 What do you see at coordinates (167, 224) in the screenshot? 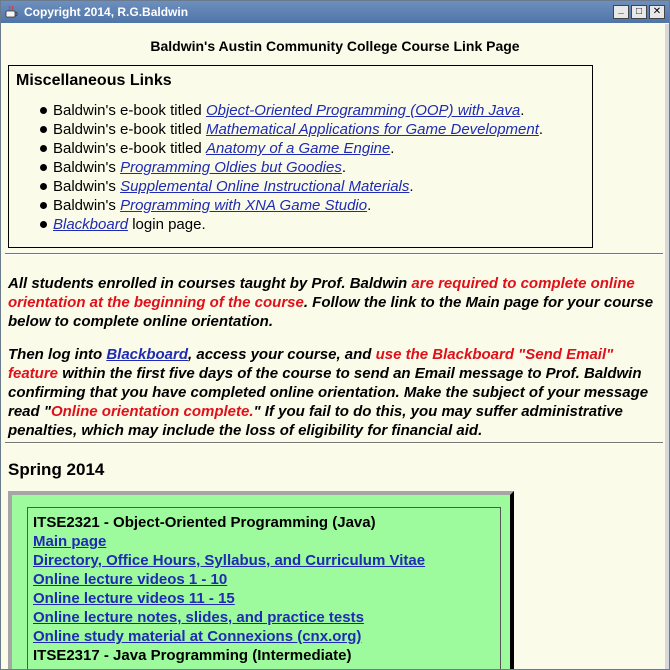
I see `item-suffix: login page.` at bounding box center [167, 224].